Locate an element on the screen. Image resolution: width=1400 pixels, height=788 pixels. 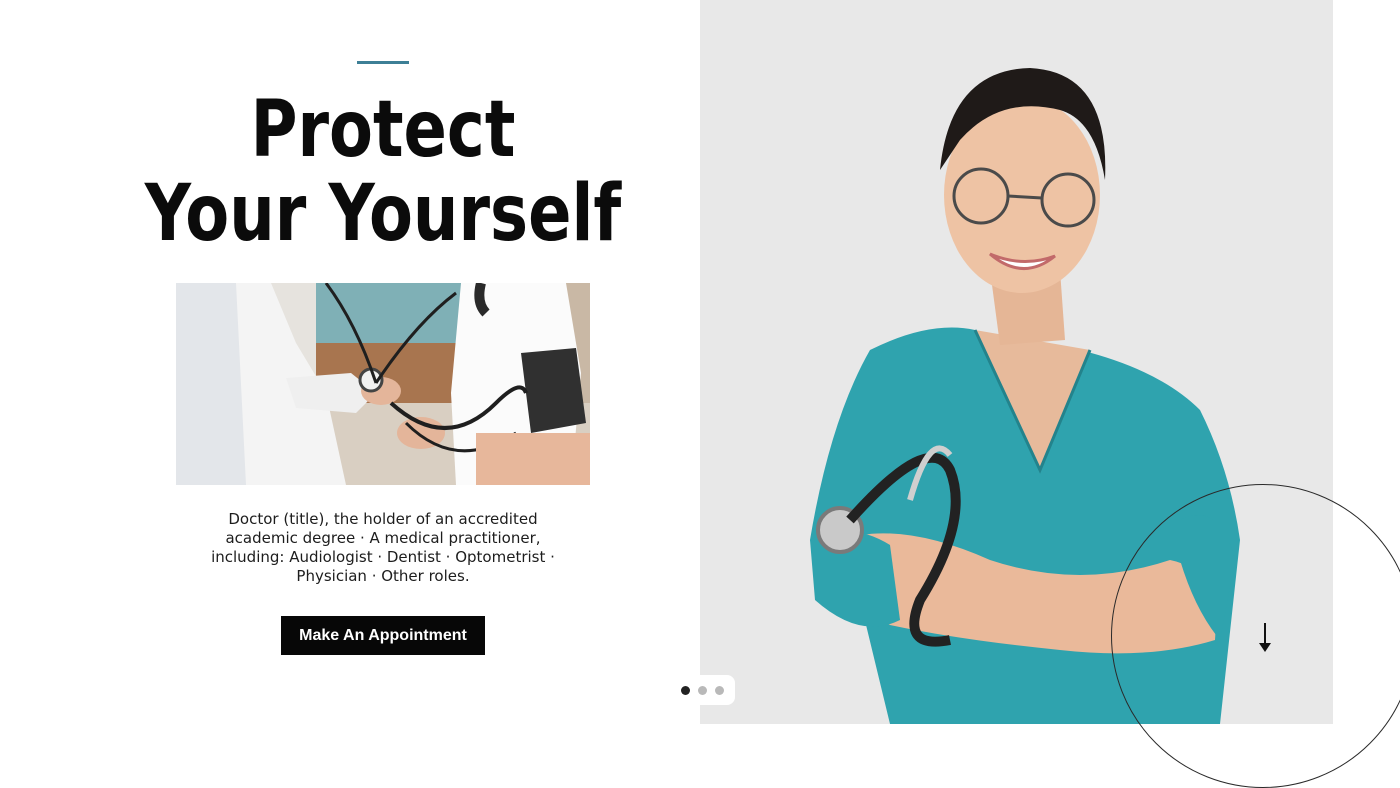
blood-pressure-illustration is located at coordinates (383, 384).